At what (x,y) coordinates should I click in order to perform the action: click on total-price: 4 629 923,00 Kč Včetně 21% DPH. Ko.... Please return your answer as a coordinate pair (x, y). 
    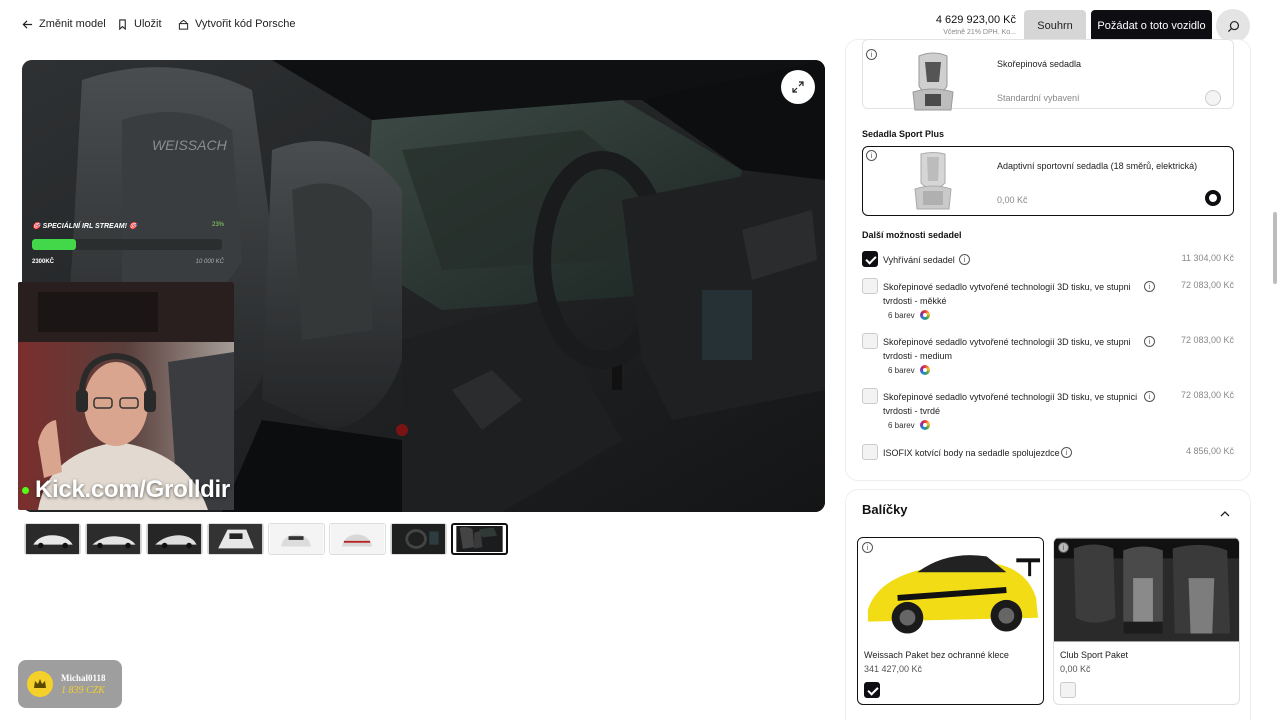
    Looking at the image, I should click on (976, 25).